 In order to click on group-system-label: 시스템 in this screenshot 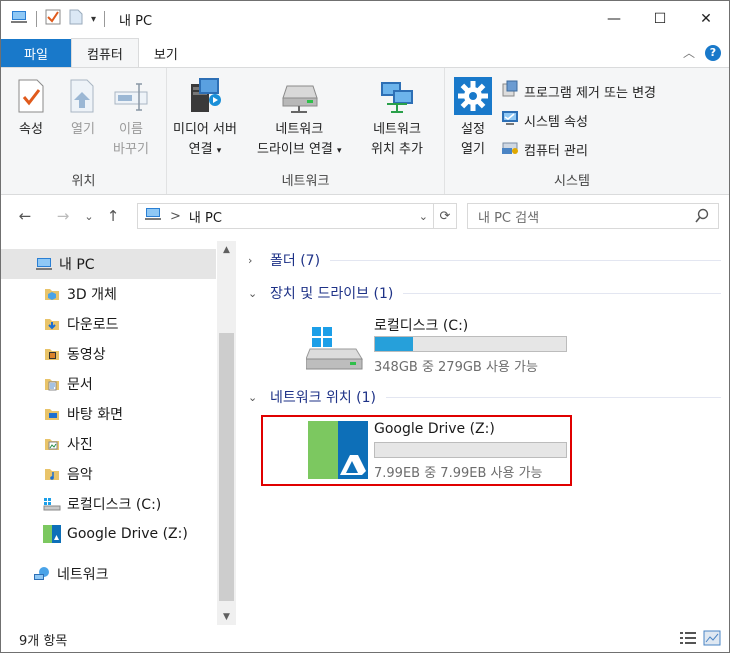, I will do `click(572, 181)`.